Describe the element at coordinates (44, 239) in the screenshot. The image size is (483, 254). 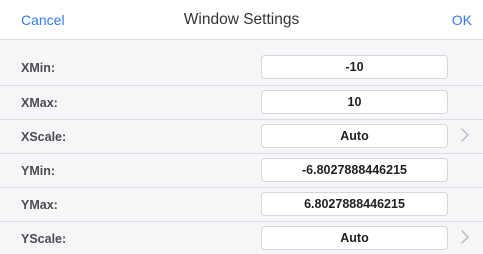
I see `yscale-label: YScale:` at that location.